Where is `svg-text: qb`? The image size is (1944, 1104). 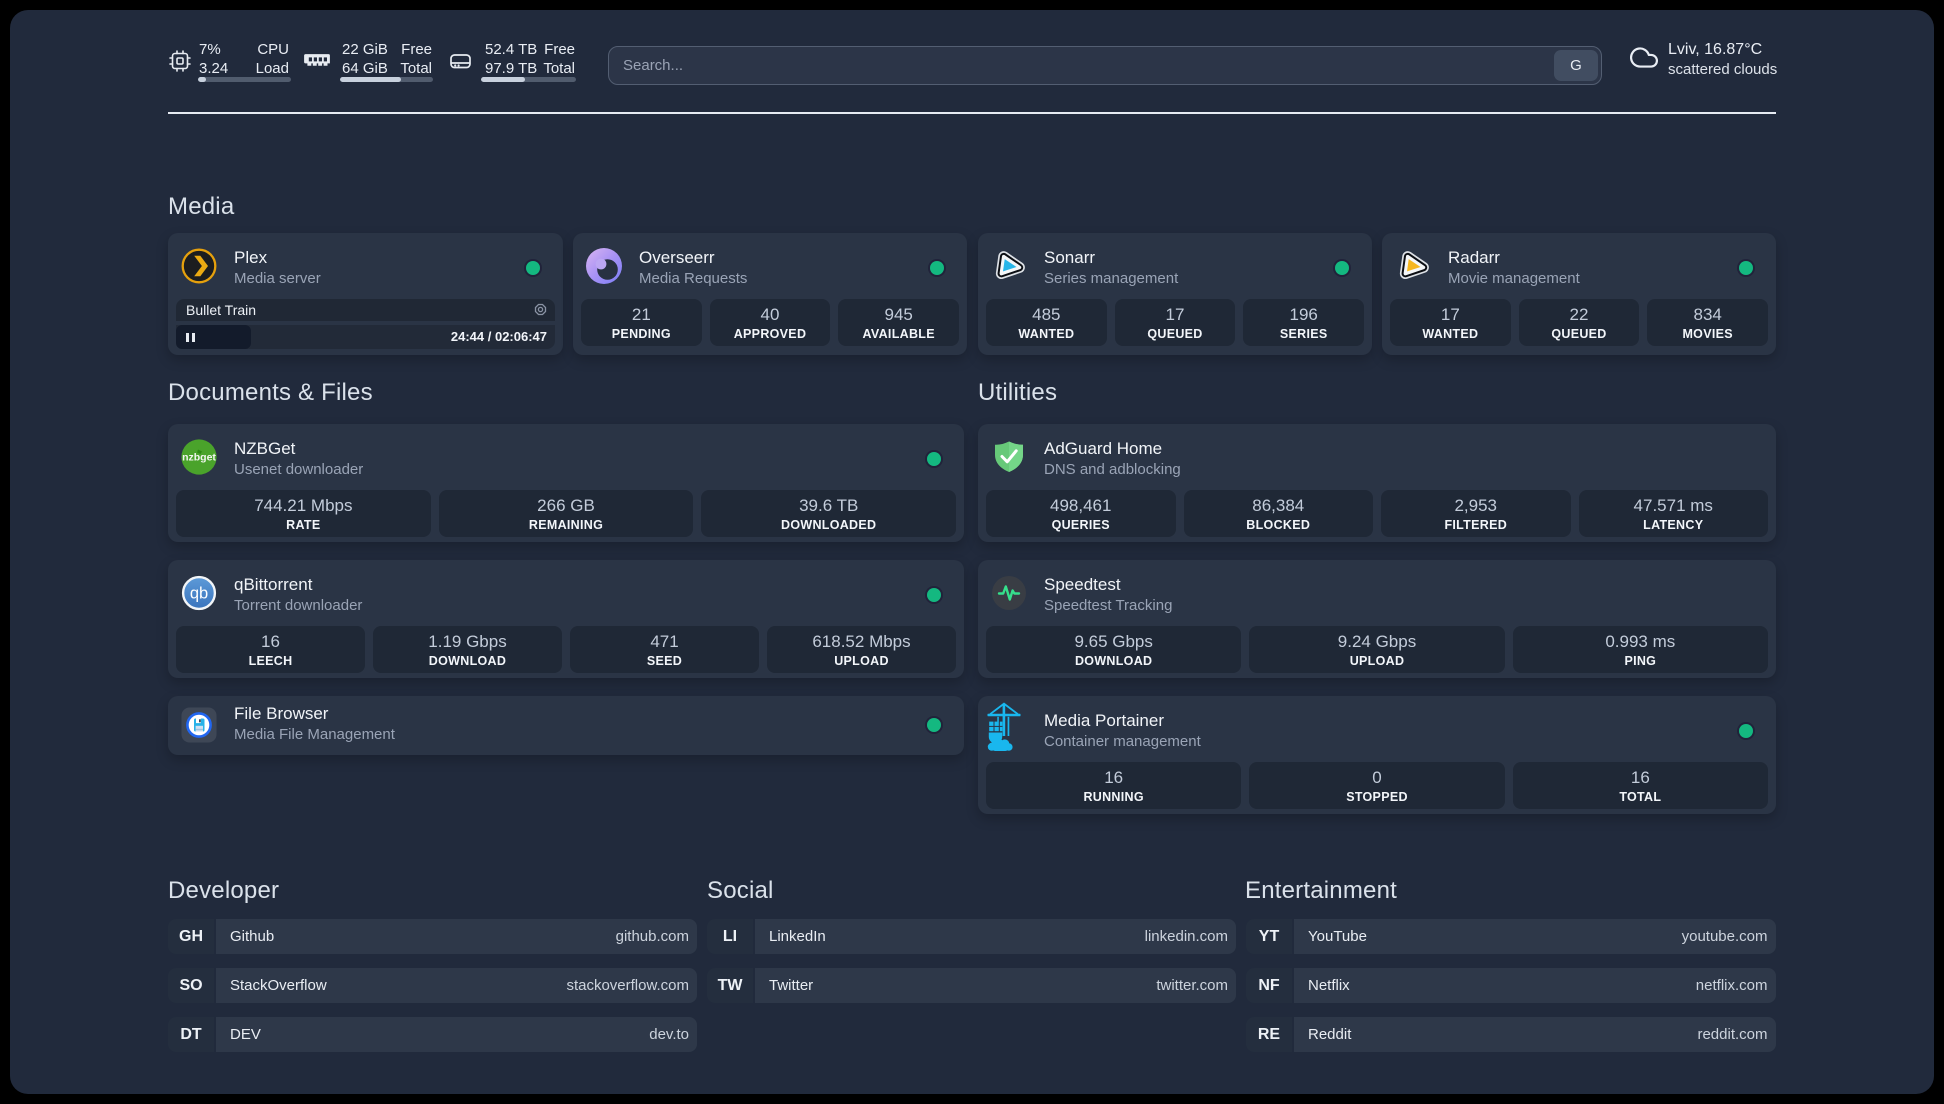 svg-text: qb is located at coordinates (199, 594).